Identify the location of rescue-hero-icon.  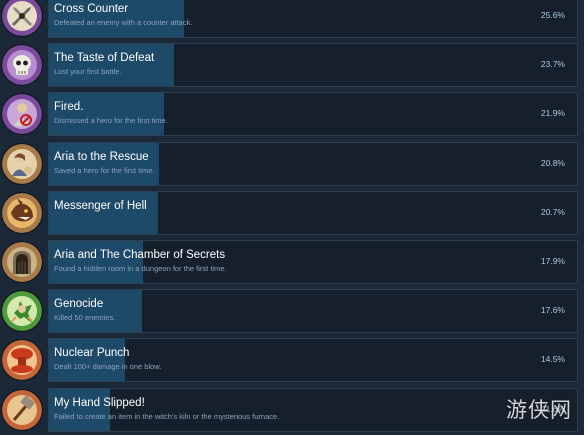
(22, 163).